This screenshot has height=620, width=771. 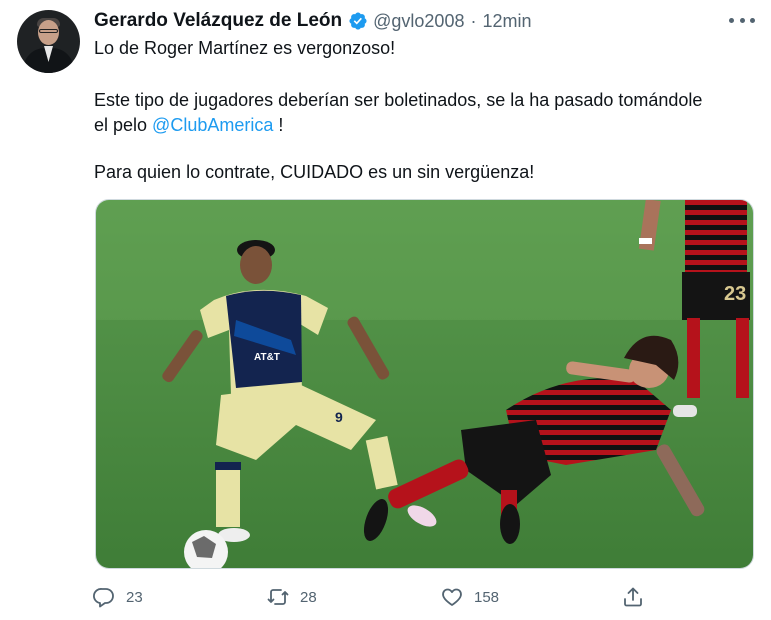 I want to click on reply-button: 23, so click(x=117, y=597).